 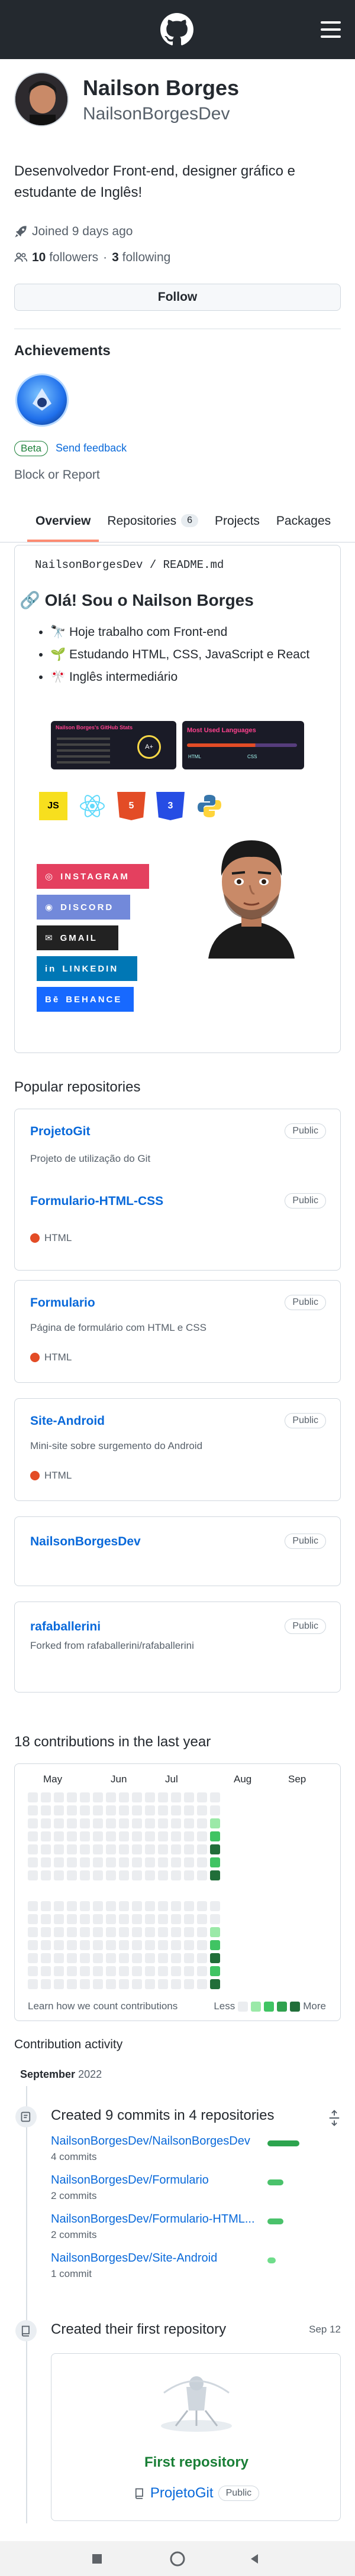 What do you see at coordinates (141, 258) in the screenshot?
I see `following-link: 3 following` at bounding box center [141, 258].